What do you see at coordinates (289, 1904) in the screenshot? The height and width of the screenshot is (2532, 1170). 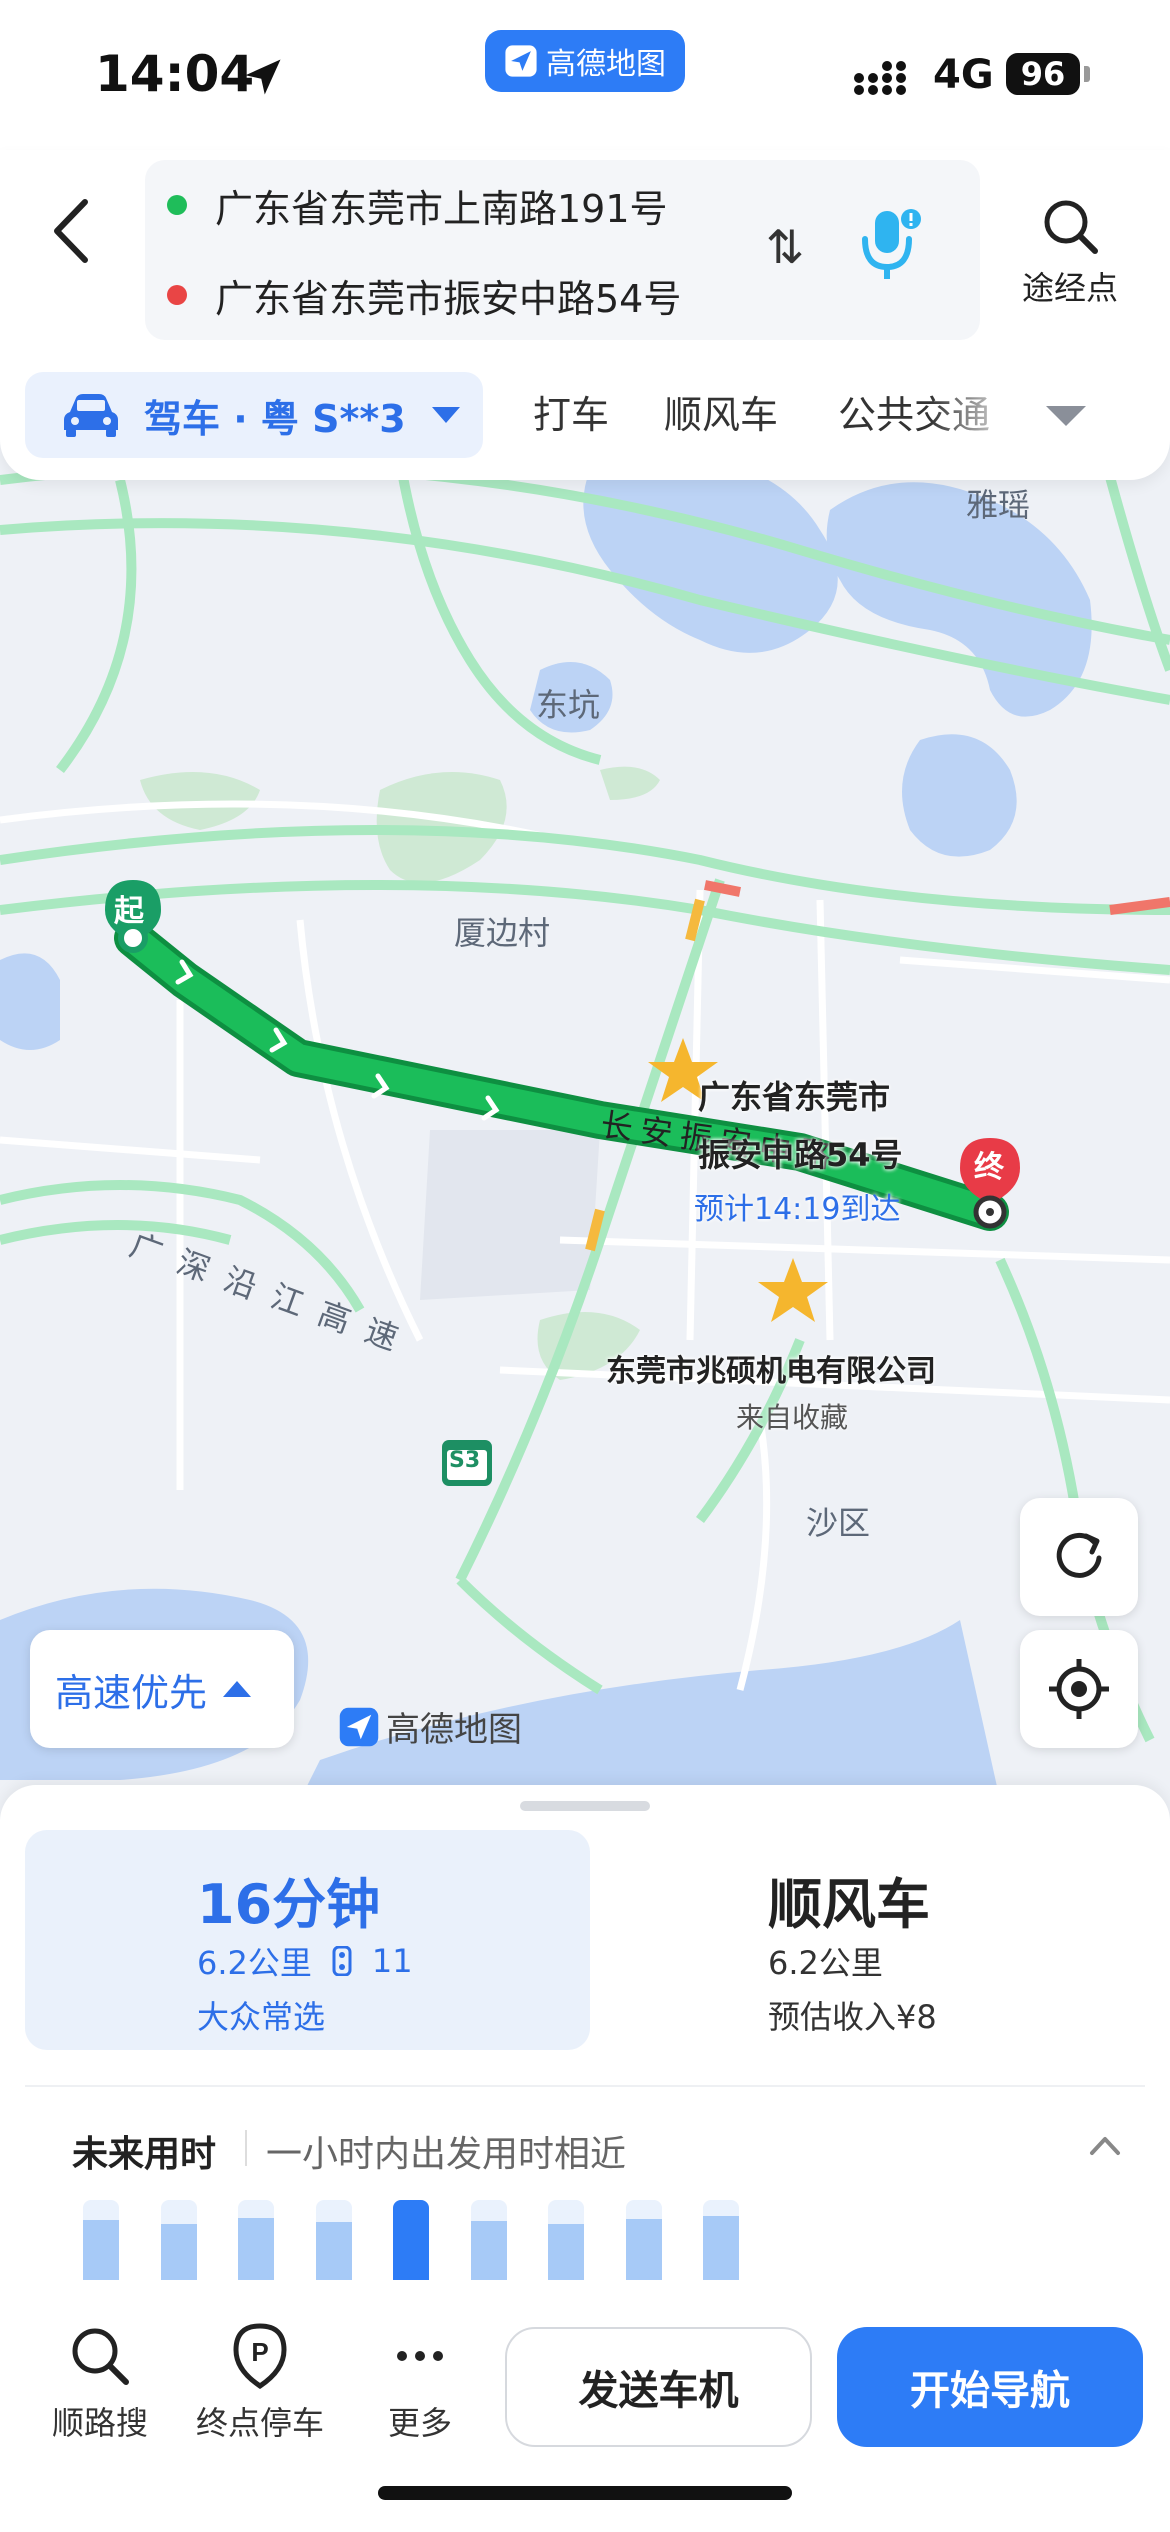 I see `route-duration: 16分钟` at bounding box center [289, 1904].